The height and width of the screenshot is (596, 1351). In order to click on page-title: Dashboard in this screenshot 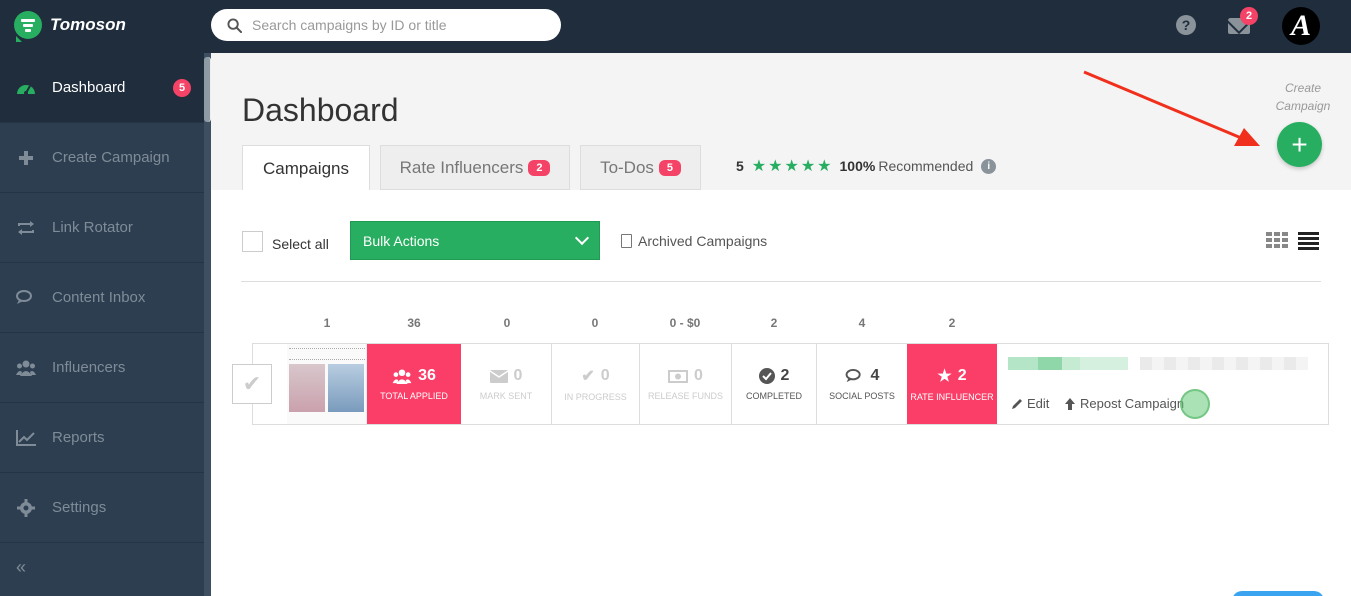, I will do `click(320, 110)`.